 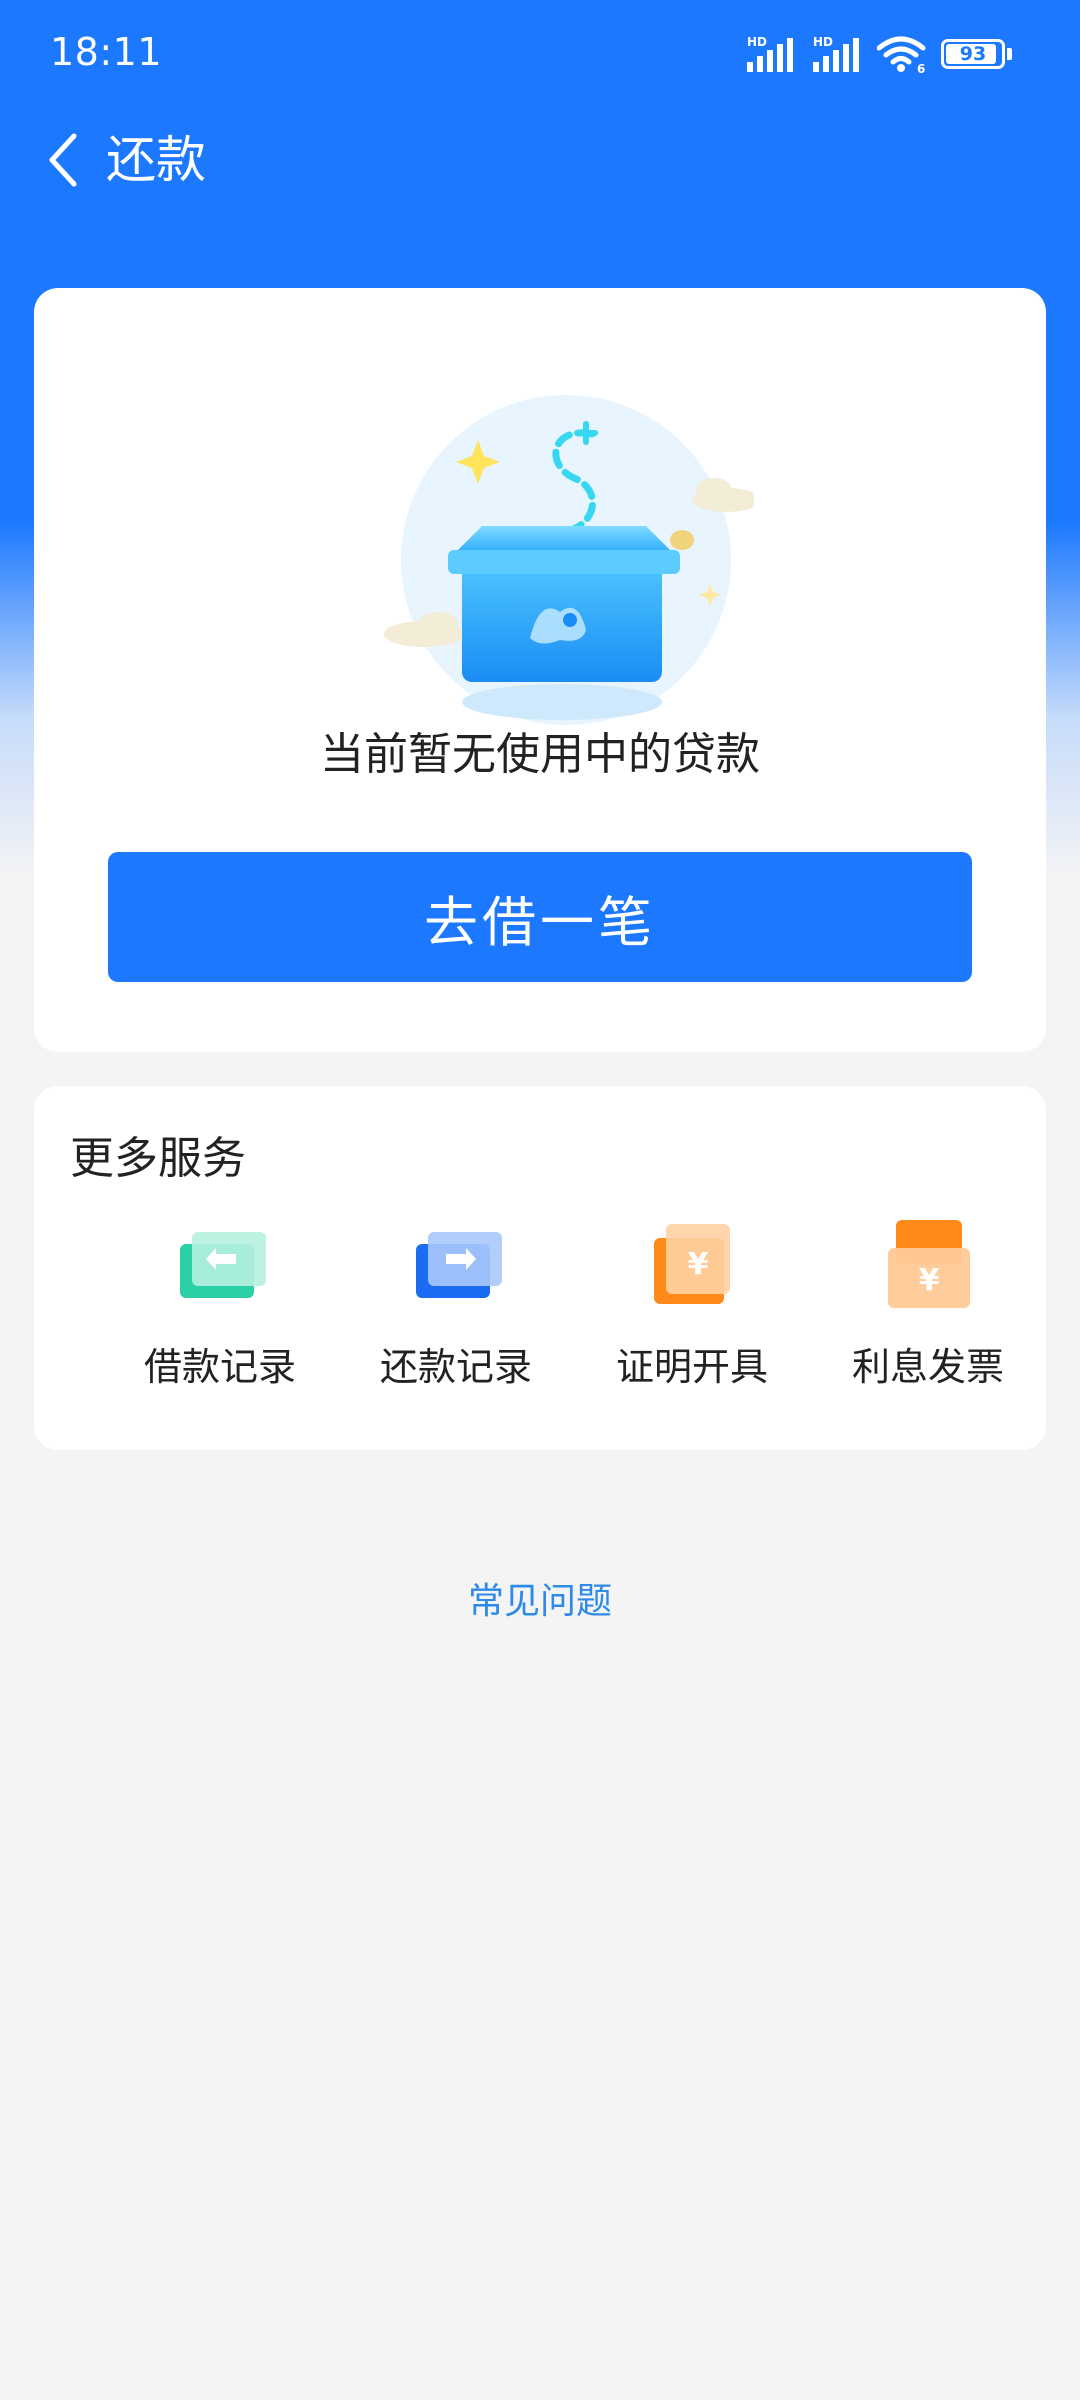 What do you see at coordinates (823, 42) in the screenshot?
I see `signal-2-label: HD` at bounding box center [823, 42].